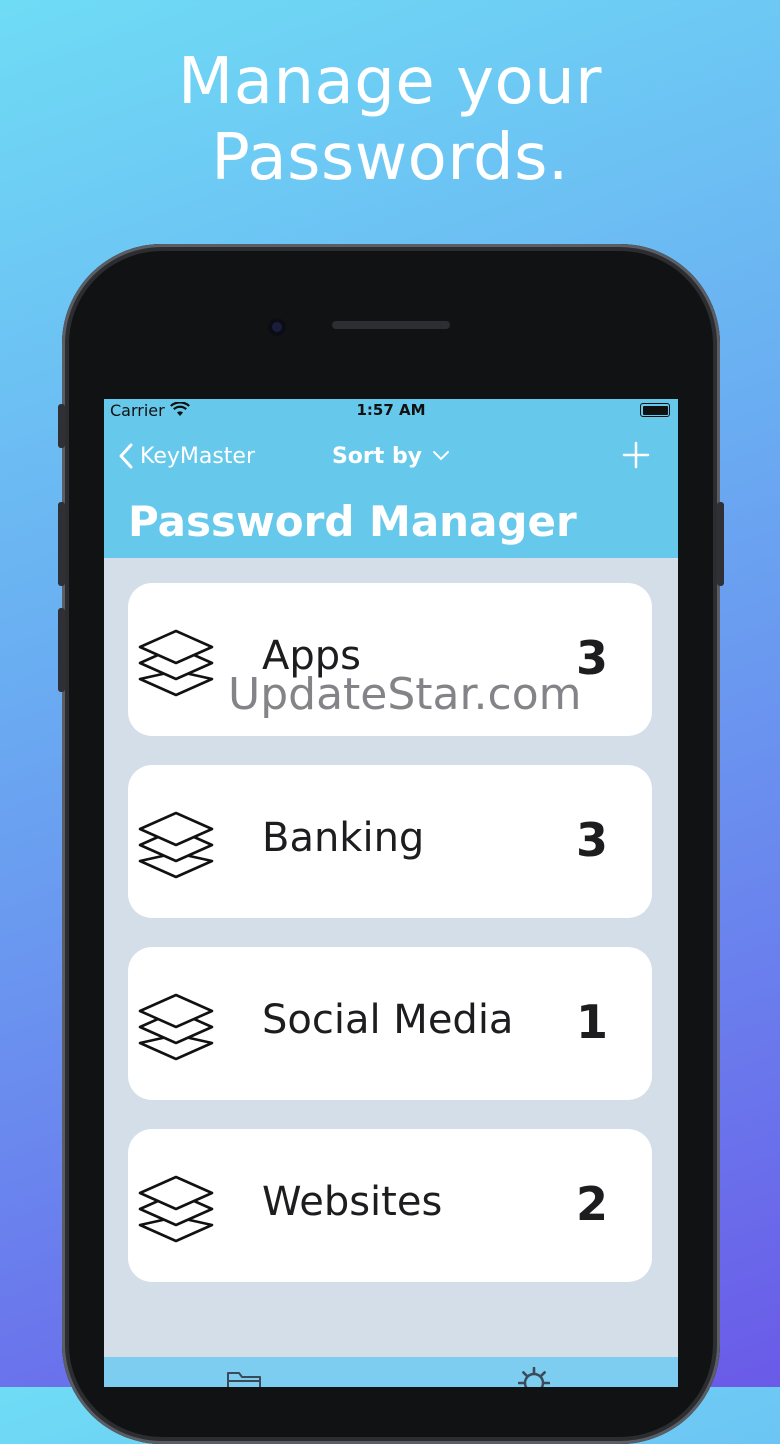 The image size is (780, 1444). Describe the element at coordinates (441, 456) in the screenshot. I see `chevron-down-icon` at that location.